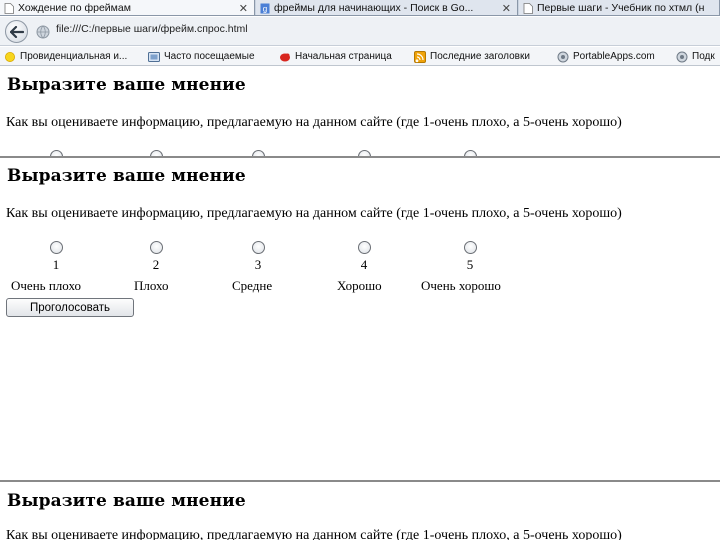  Describe the element at coordinates (360, 481) in the screenshot. I see `frame-divider` at that location.